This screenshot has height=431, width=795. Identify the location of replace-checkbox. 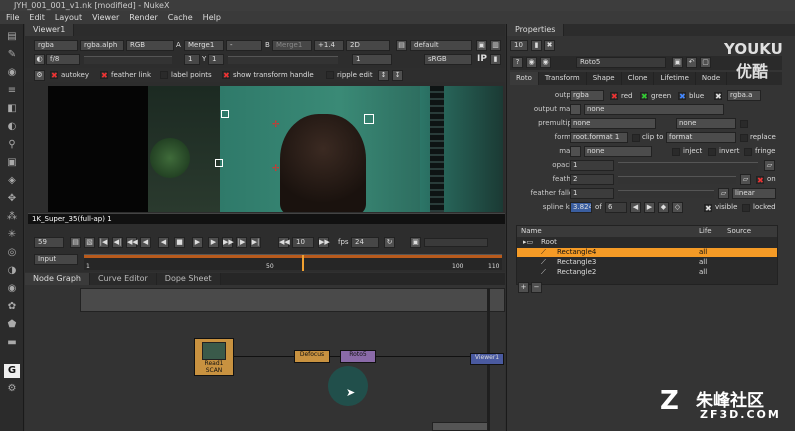
(744, 138).